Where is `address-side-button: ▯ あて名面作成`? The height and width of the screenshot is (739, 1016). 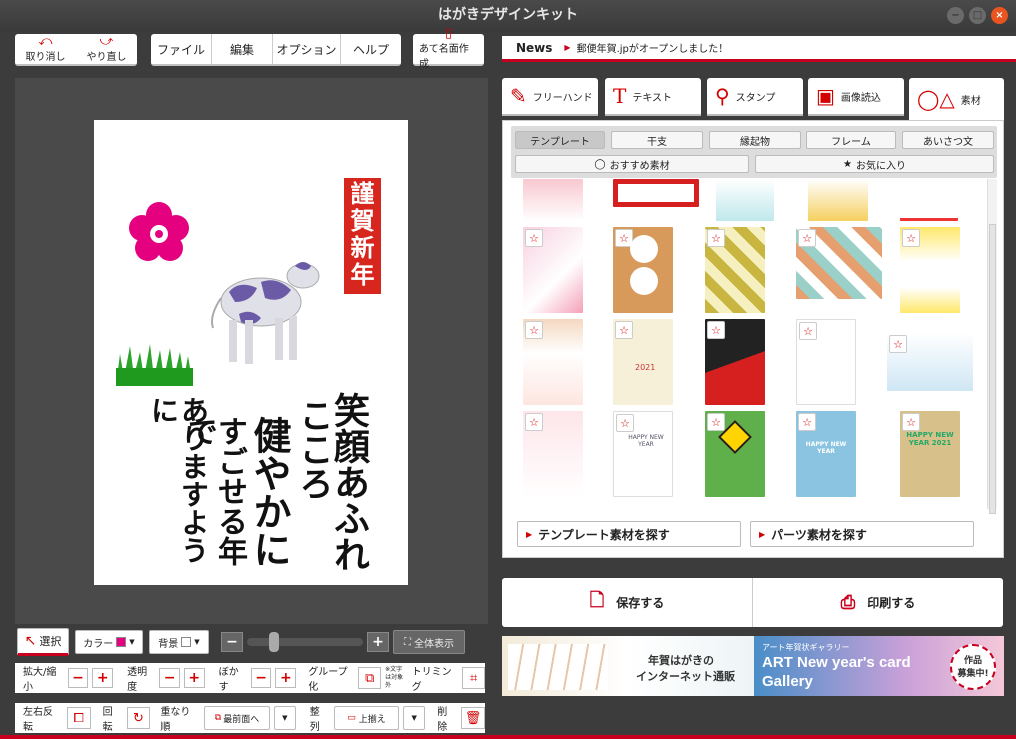 address-side-button: ▯ あて名面作成 is located at coordinates (448, 48).